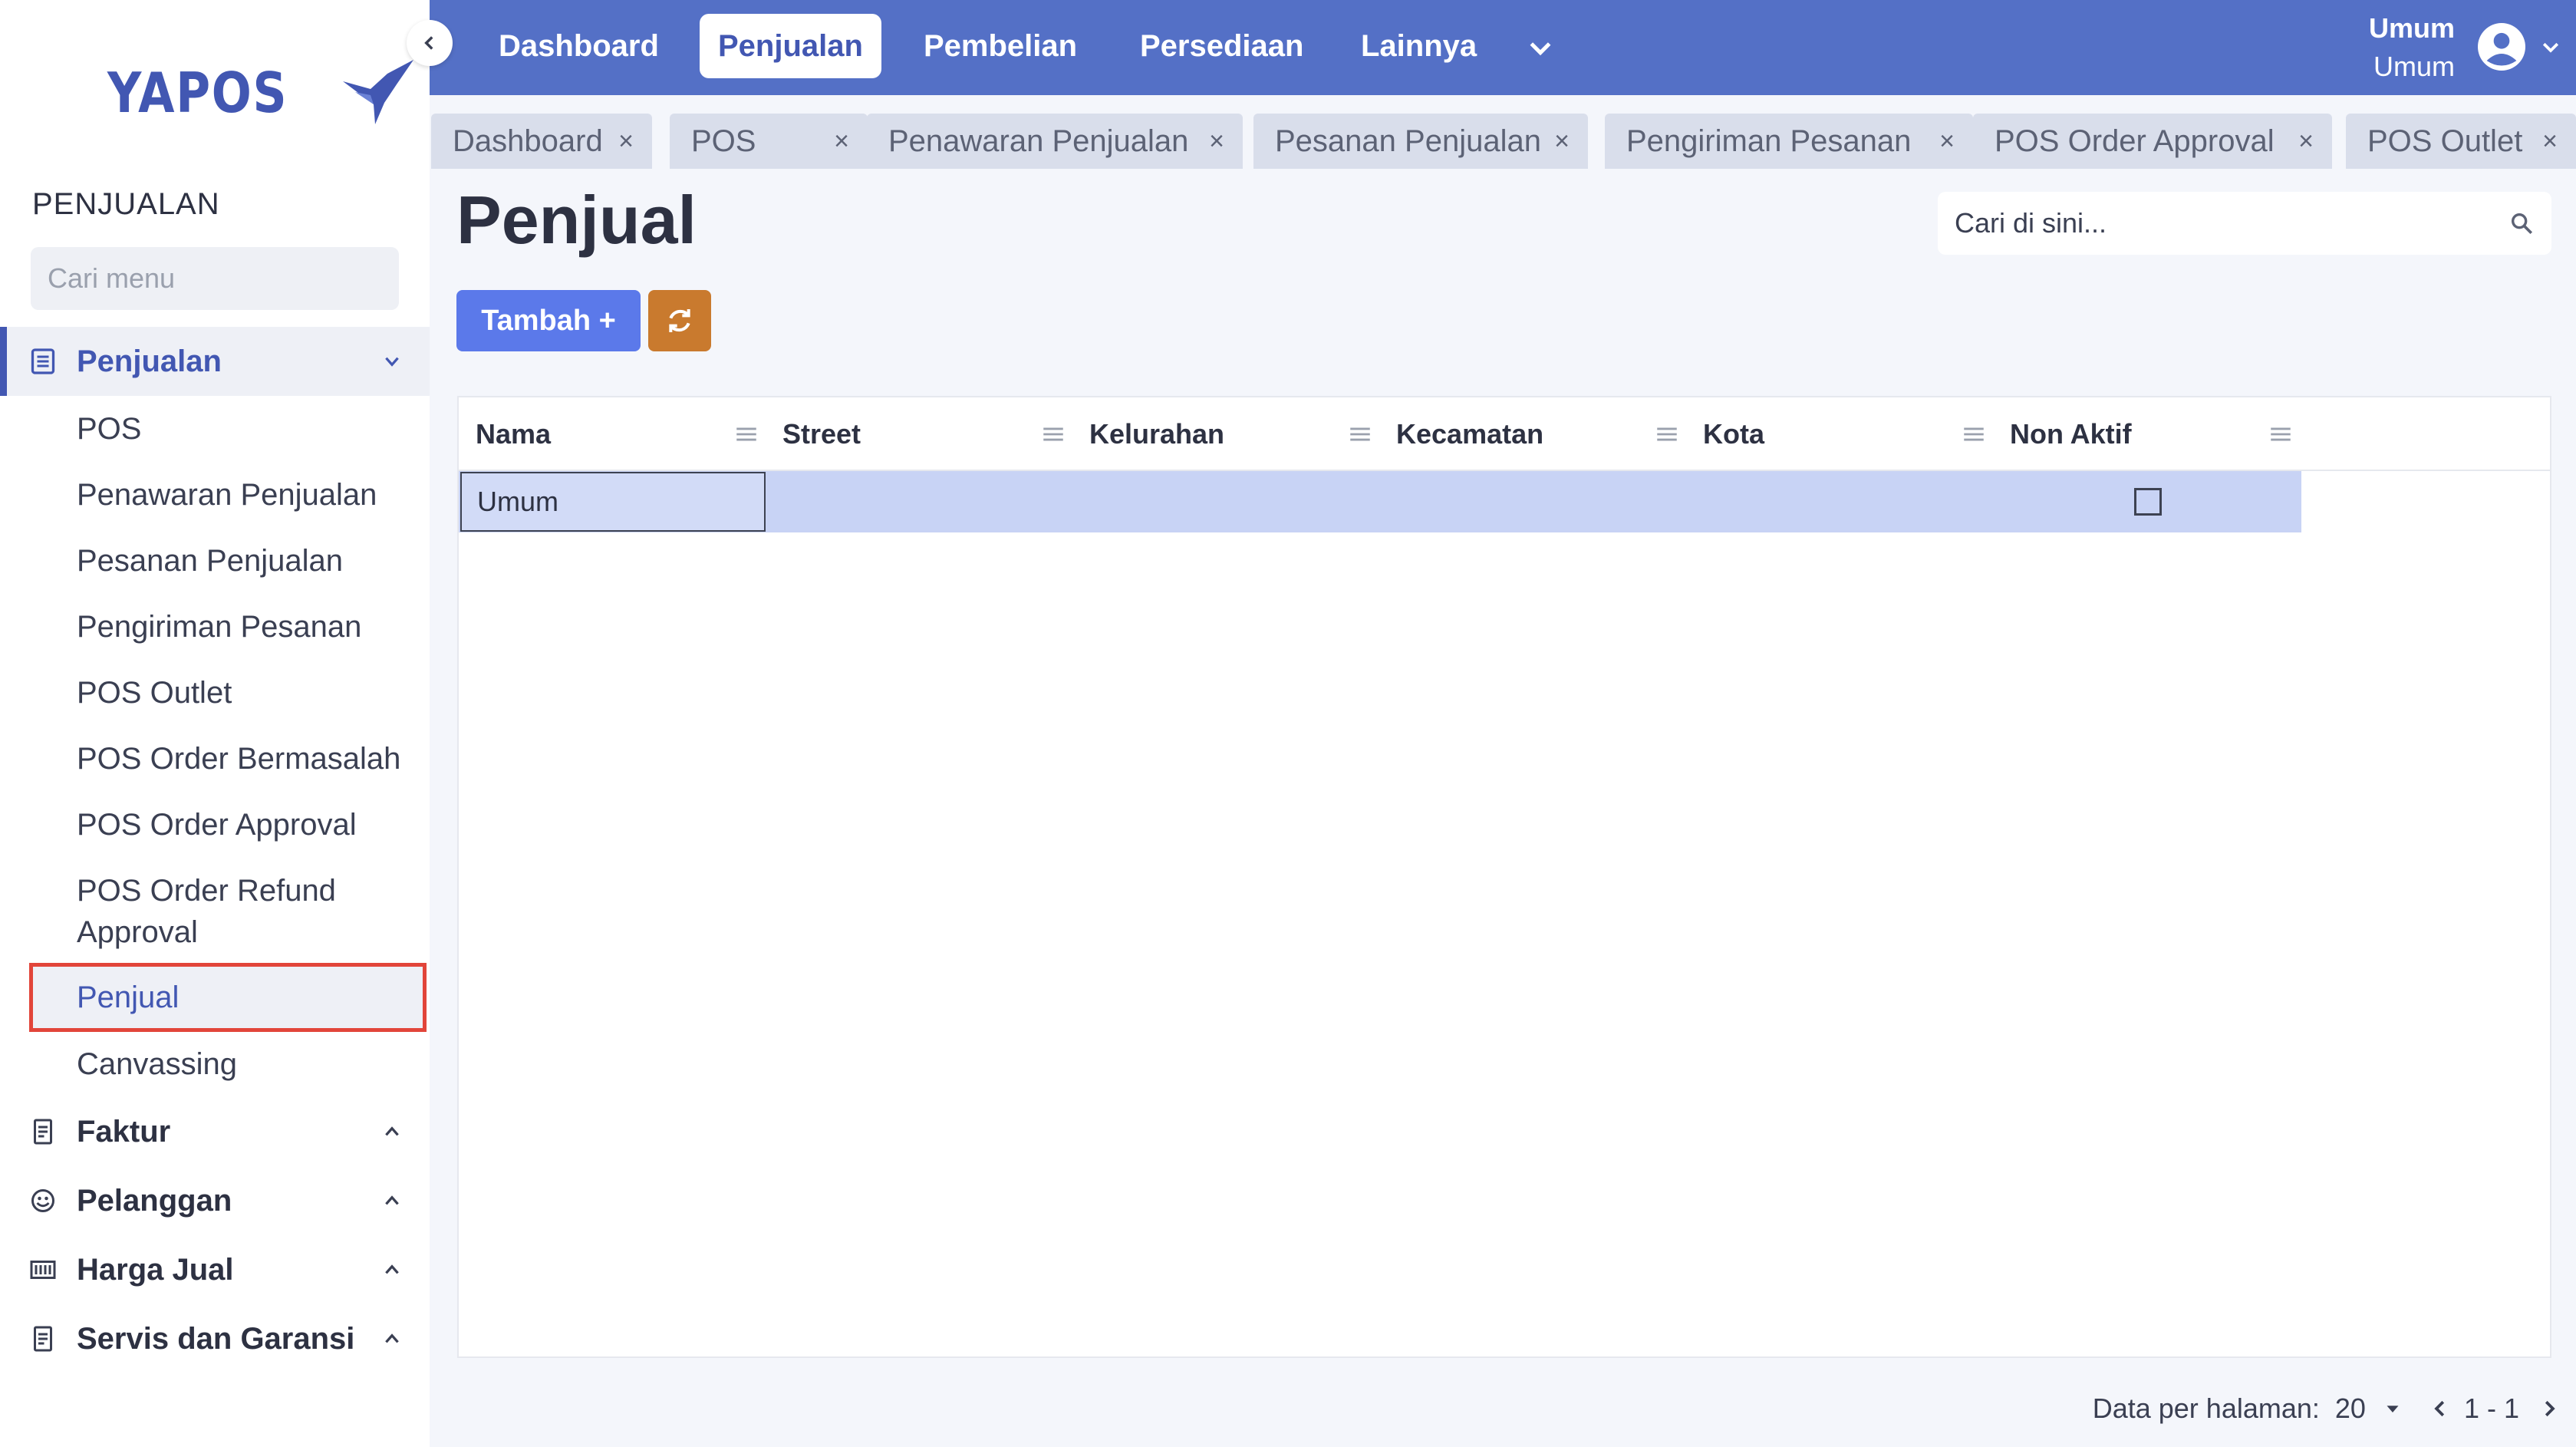 Image resolution: width=2576 pixels, height=1447 pixels. What do you see at coordinates (1849, 434) in the screenshot?
I see `column-header-kota: Kota` at bounding box center [1849, 434].